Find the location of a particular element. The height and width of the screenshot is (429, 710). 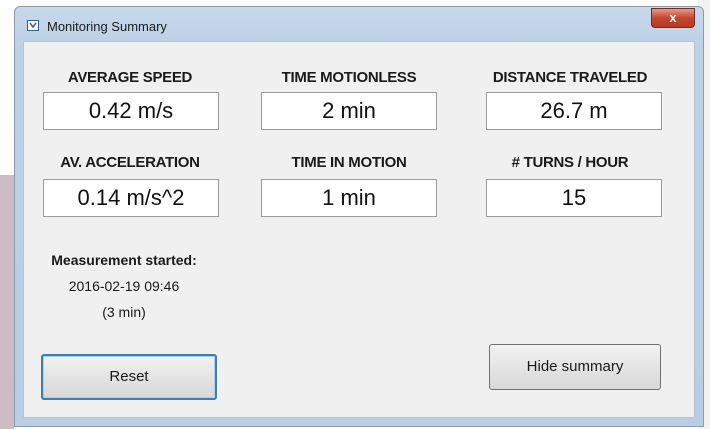

distance-traveled-value: 26.7 m is located at coordinates (574, 111).